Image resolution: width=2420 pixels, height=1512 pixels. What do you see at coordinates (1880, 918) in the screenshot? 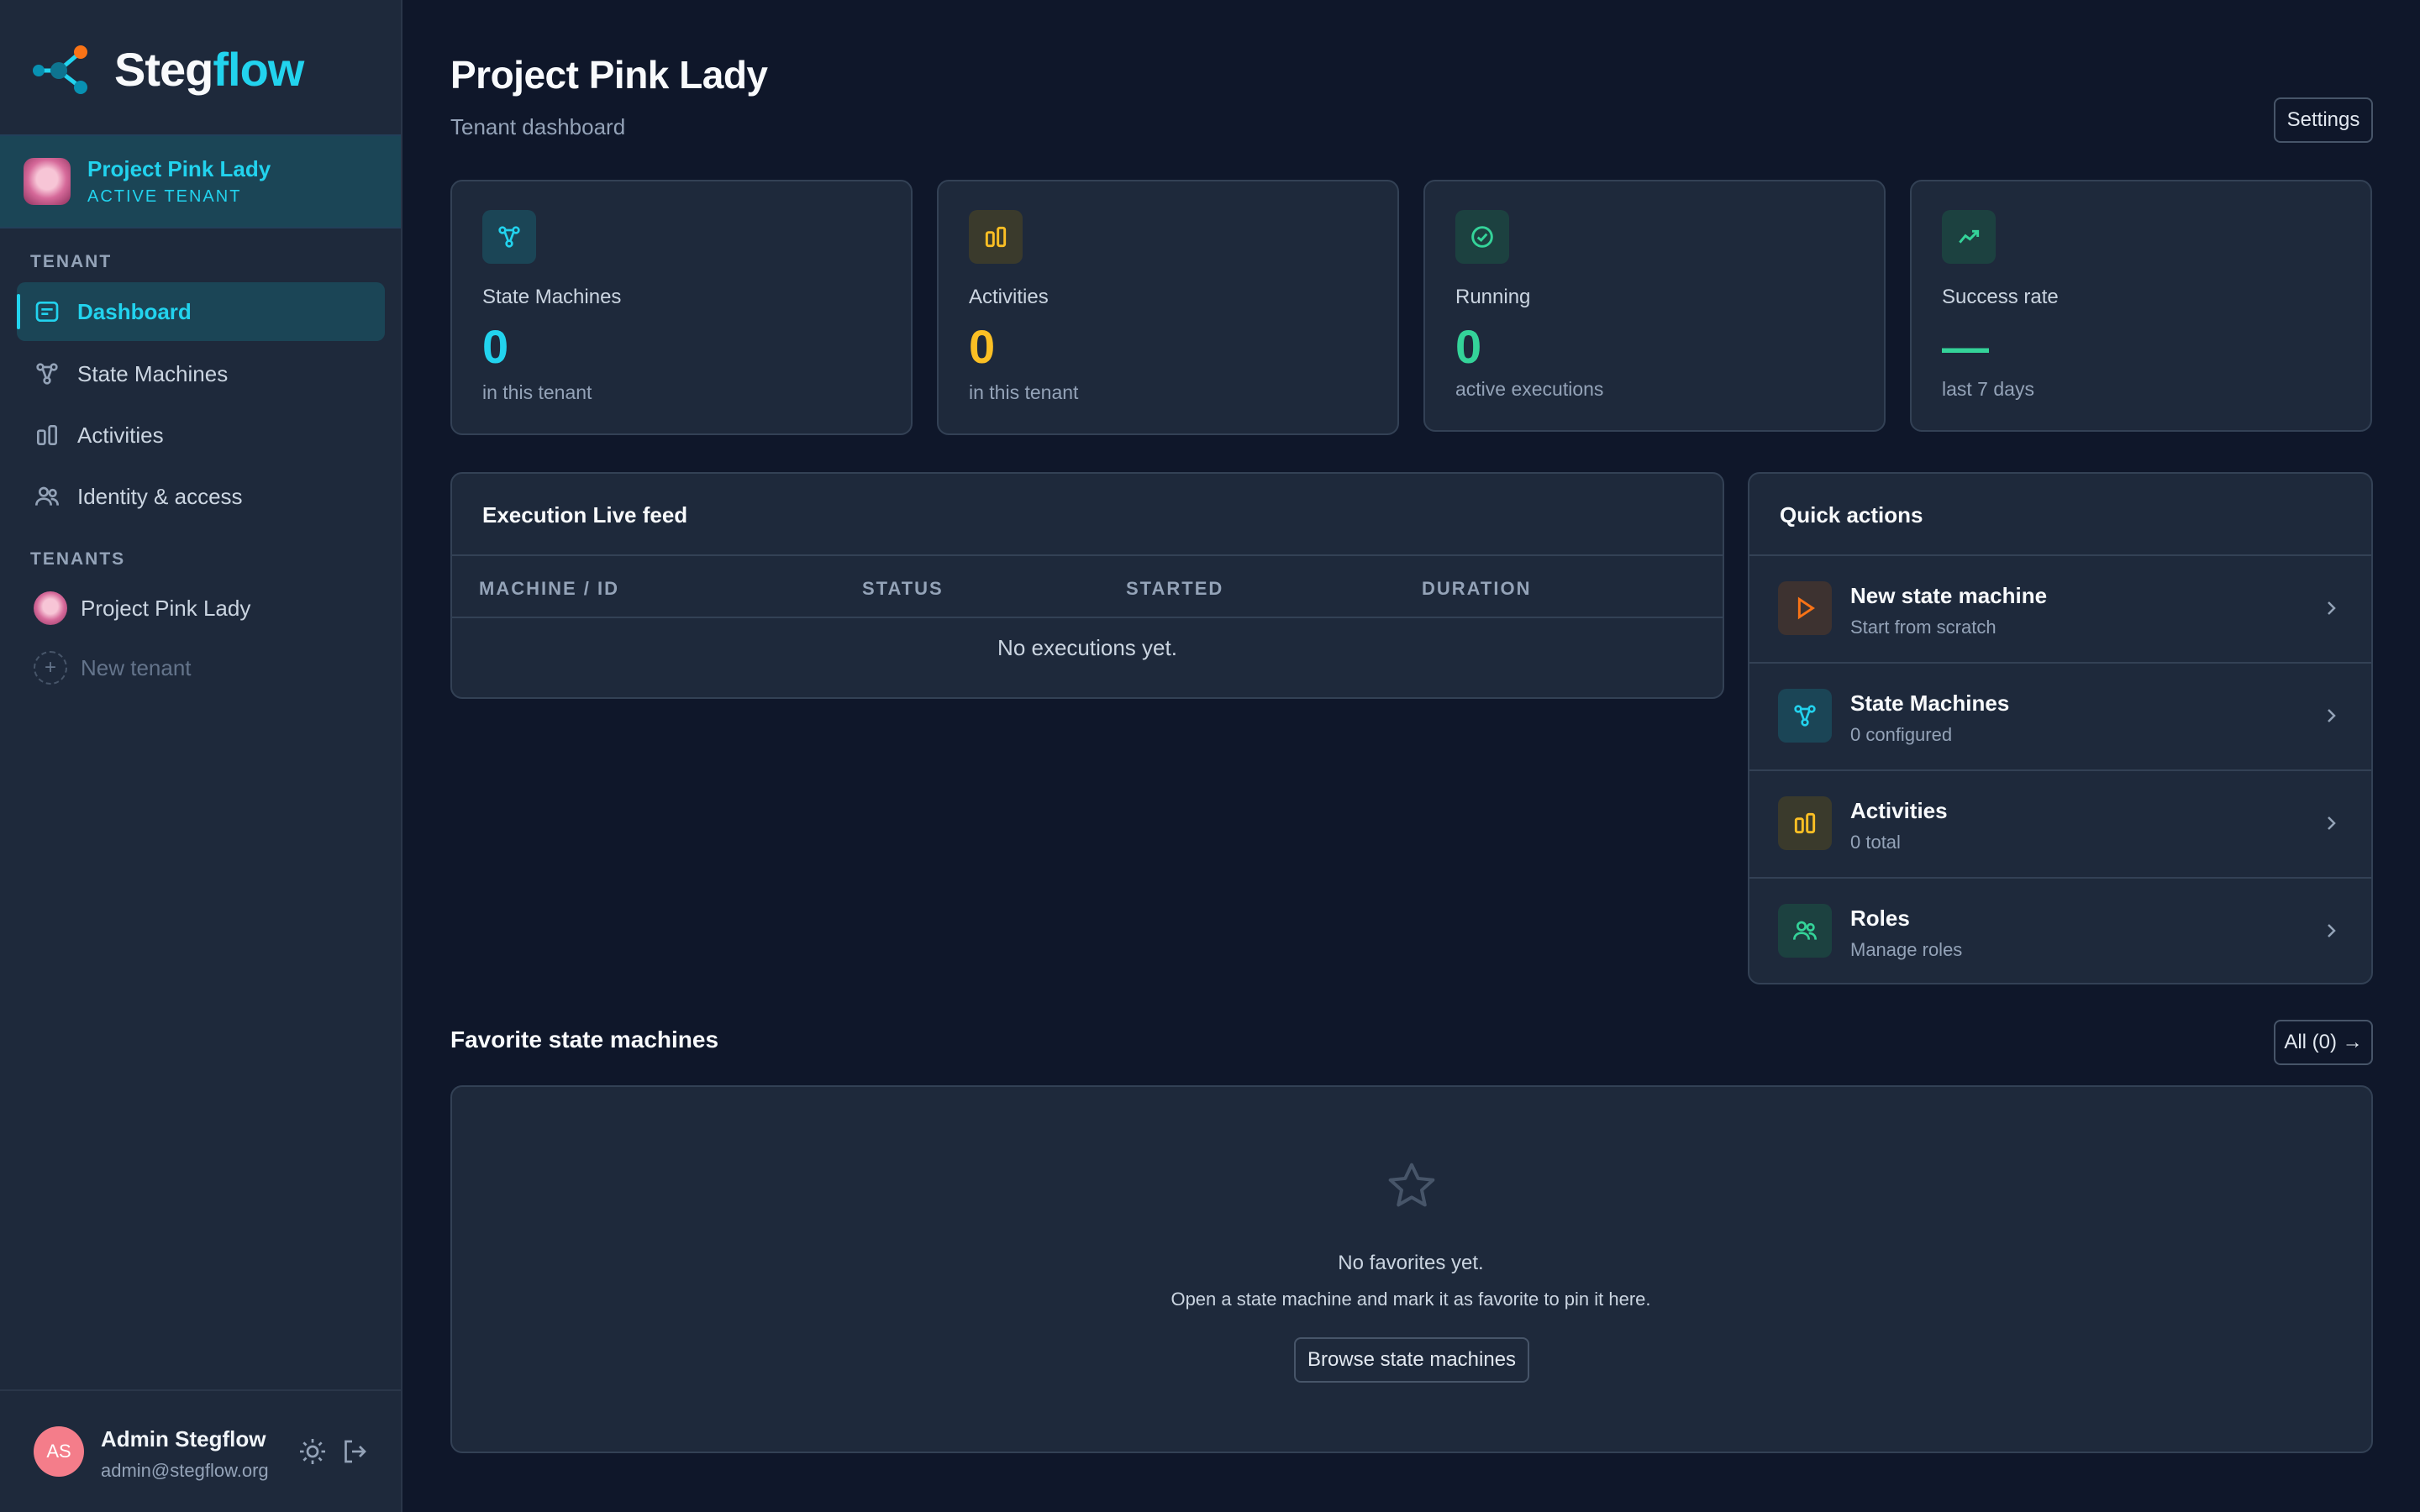
I see `quick-action-title: Roles` at bounding box center [1880, 918].